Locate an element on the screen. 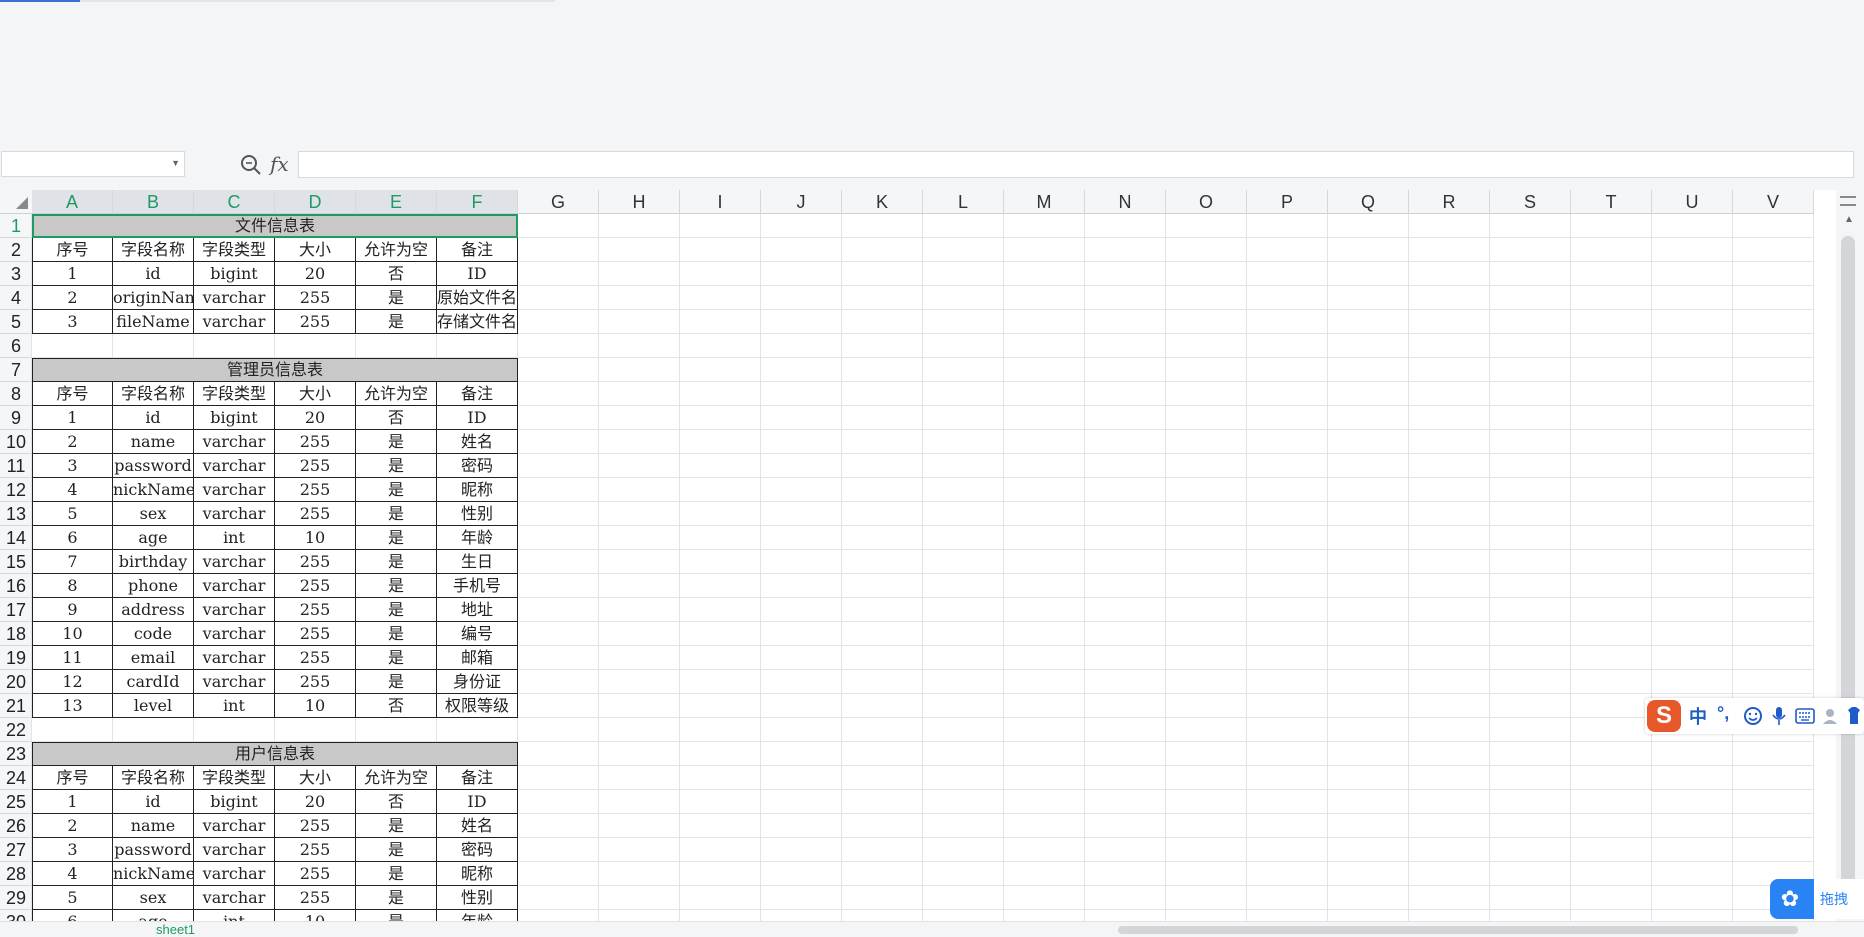 Image resolution: width=1864 pixels, height=937 pixels. row-header-23: 23 is located at coordinates (16, 754).